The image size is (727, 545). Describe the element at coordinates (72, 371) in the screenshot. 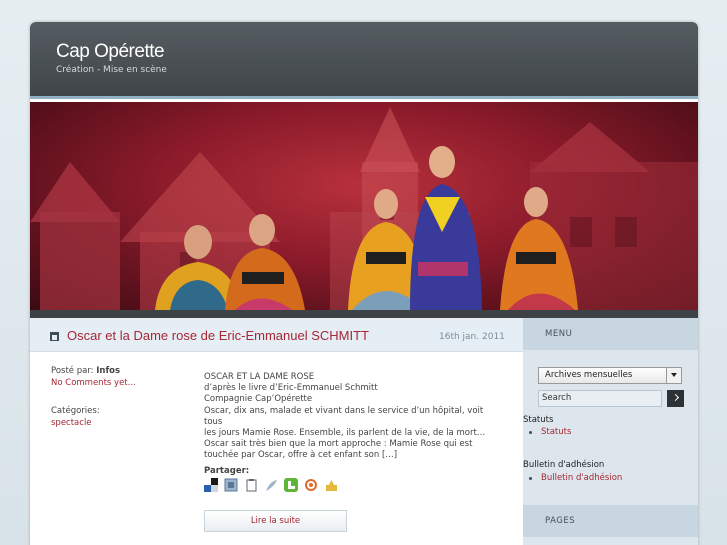

I see `posted-by-label: Posté par:` at that location.